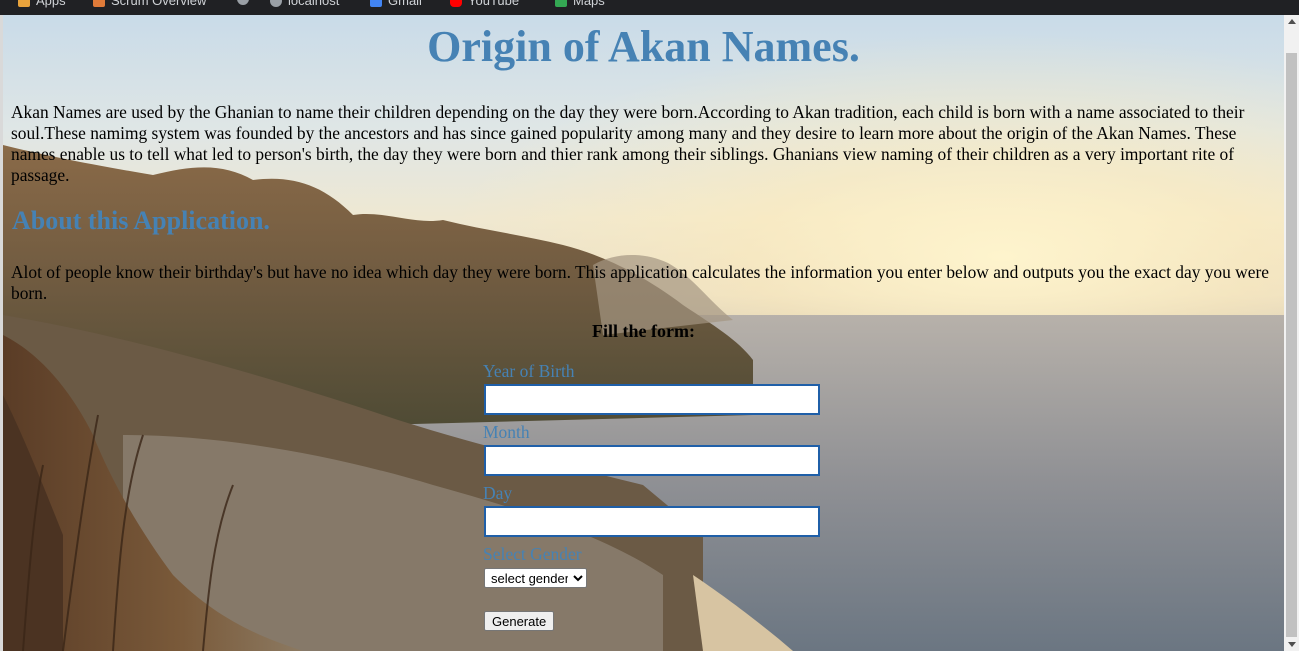 Image resolution: width=1299 pixels, height=651 pixels. I want to click on bookmark-maps: Maps, so click(580, 4).